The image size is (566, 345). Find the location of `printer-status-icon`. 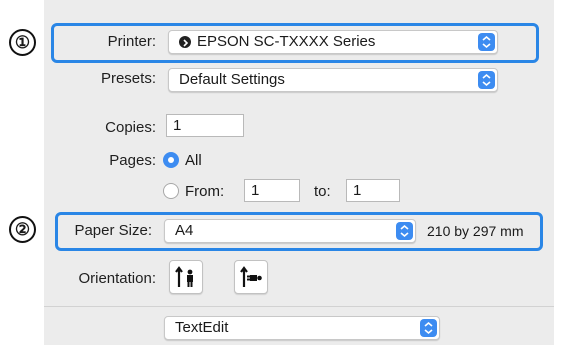

printer-status-icon is located at coordinates (185, 42).